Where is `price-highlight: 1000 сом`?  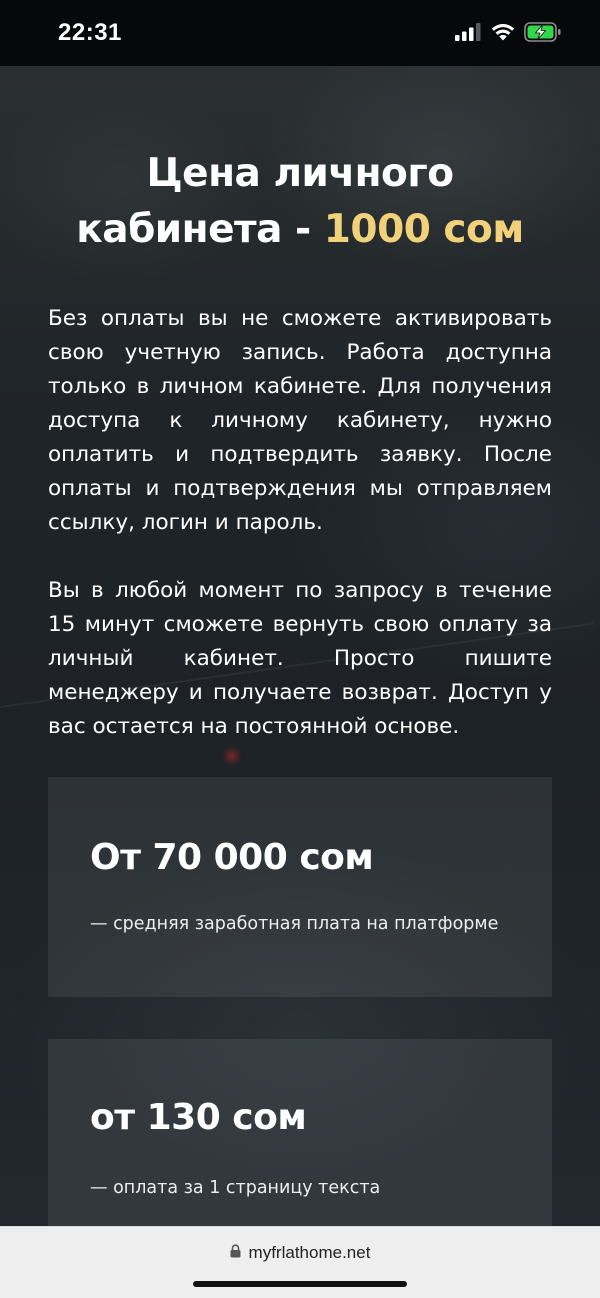 price-highlight: 1000 сом is located at coordinates (423, 229).